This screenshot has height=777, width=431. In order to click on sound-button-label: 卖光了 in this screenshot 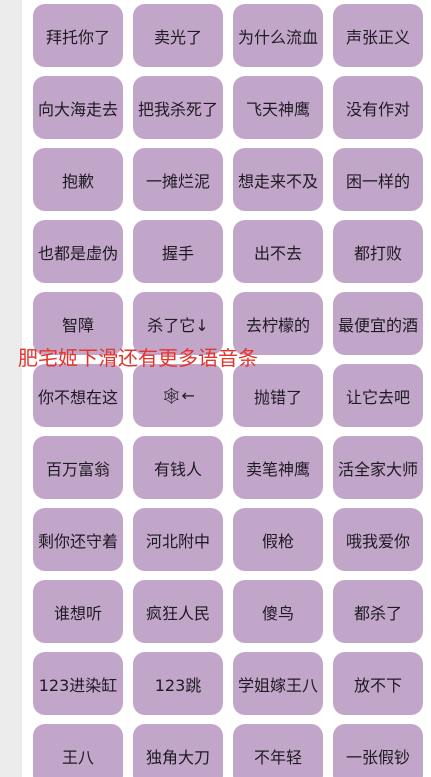, I will do `click(177, 37)`.